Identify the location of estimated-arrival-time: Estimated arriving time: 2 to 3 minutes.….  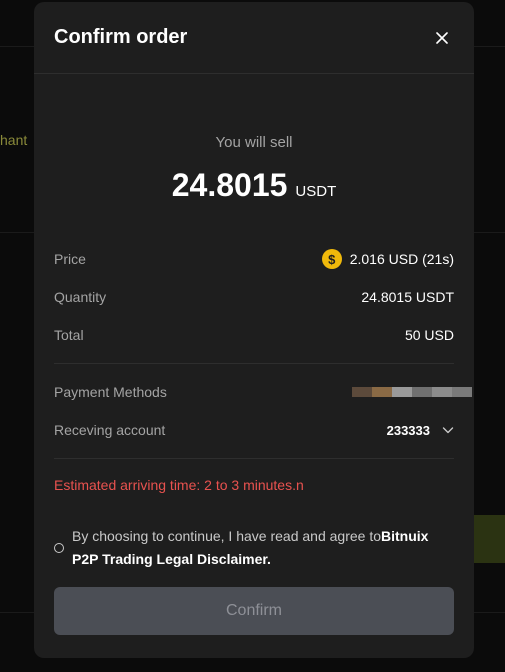
(179, 485).